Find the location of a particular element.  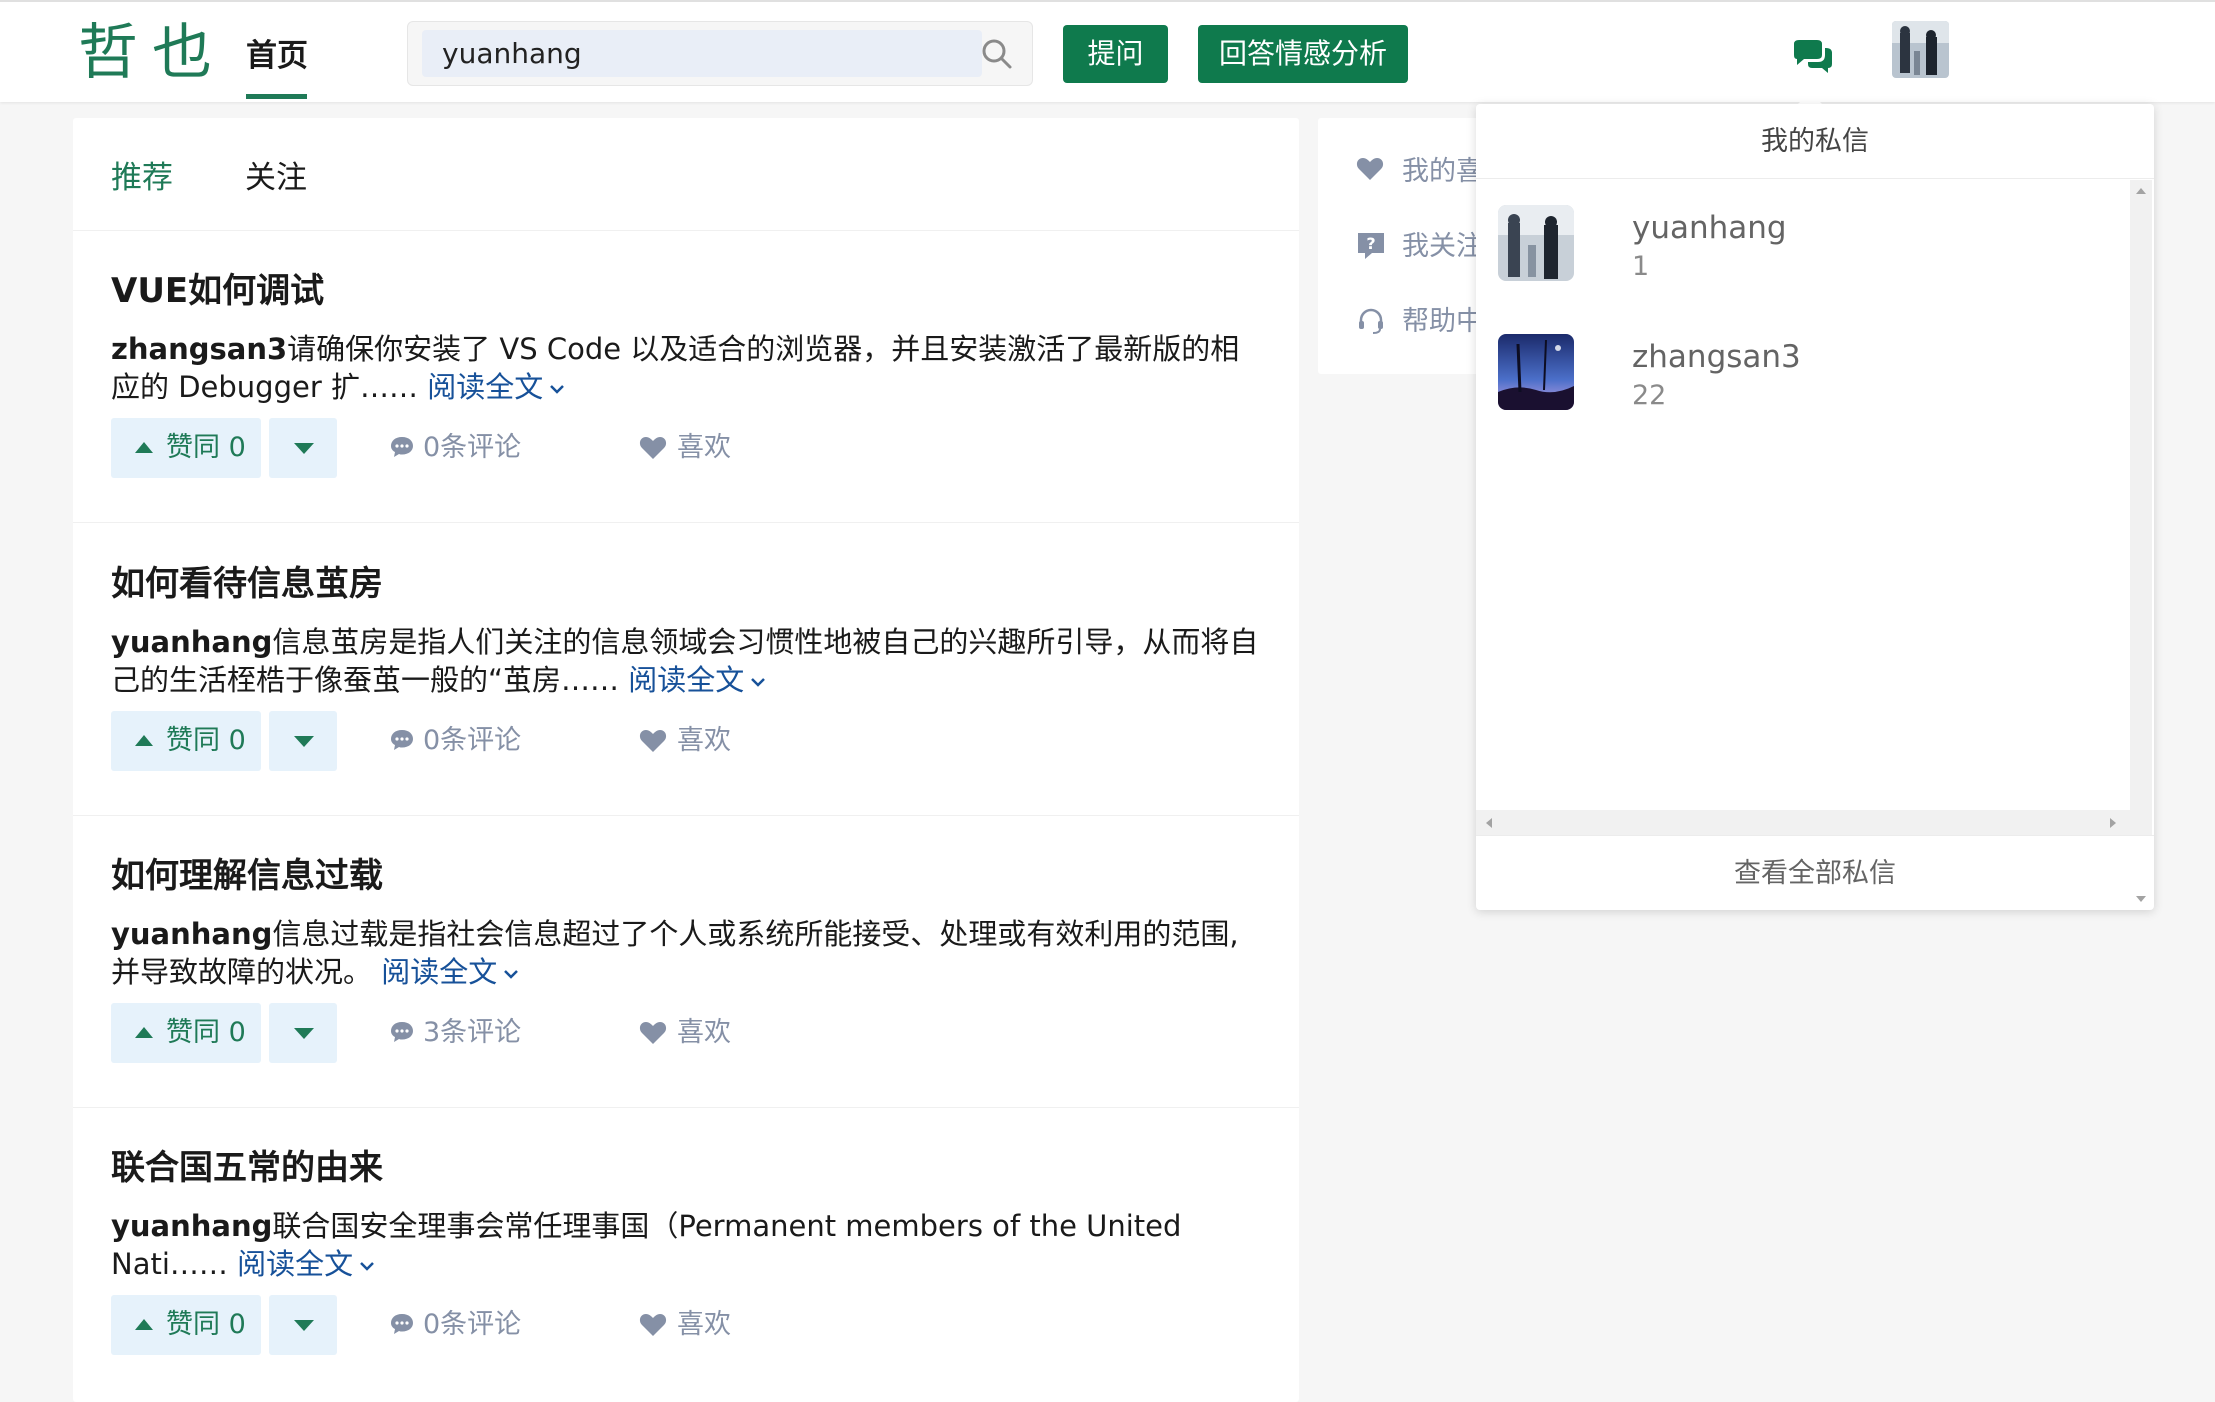

message-count: 22 is located at coordinates (1649, 395).